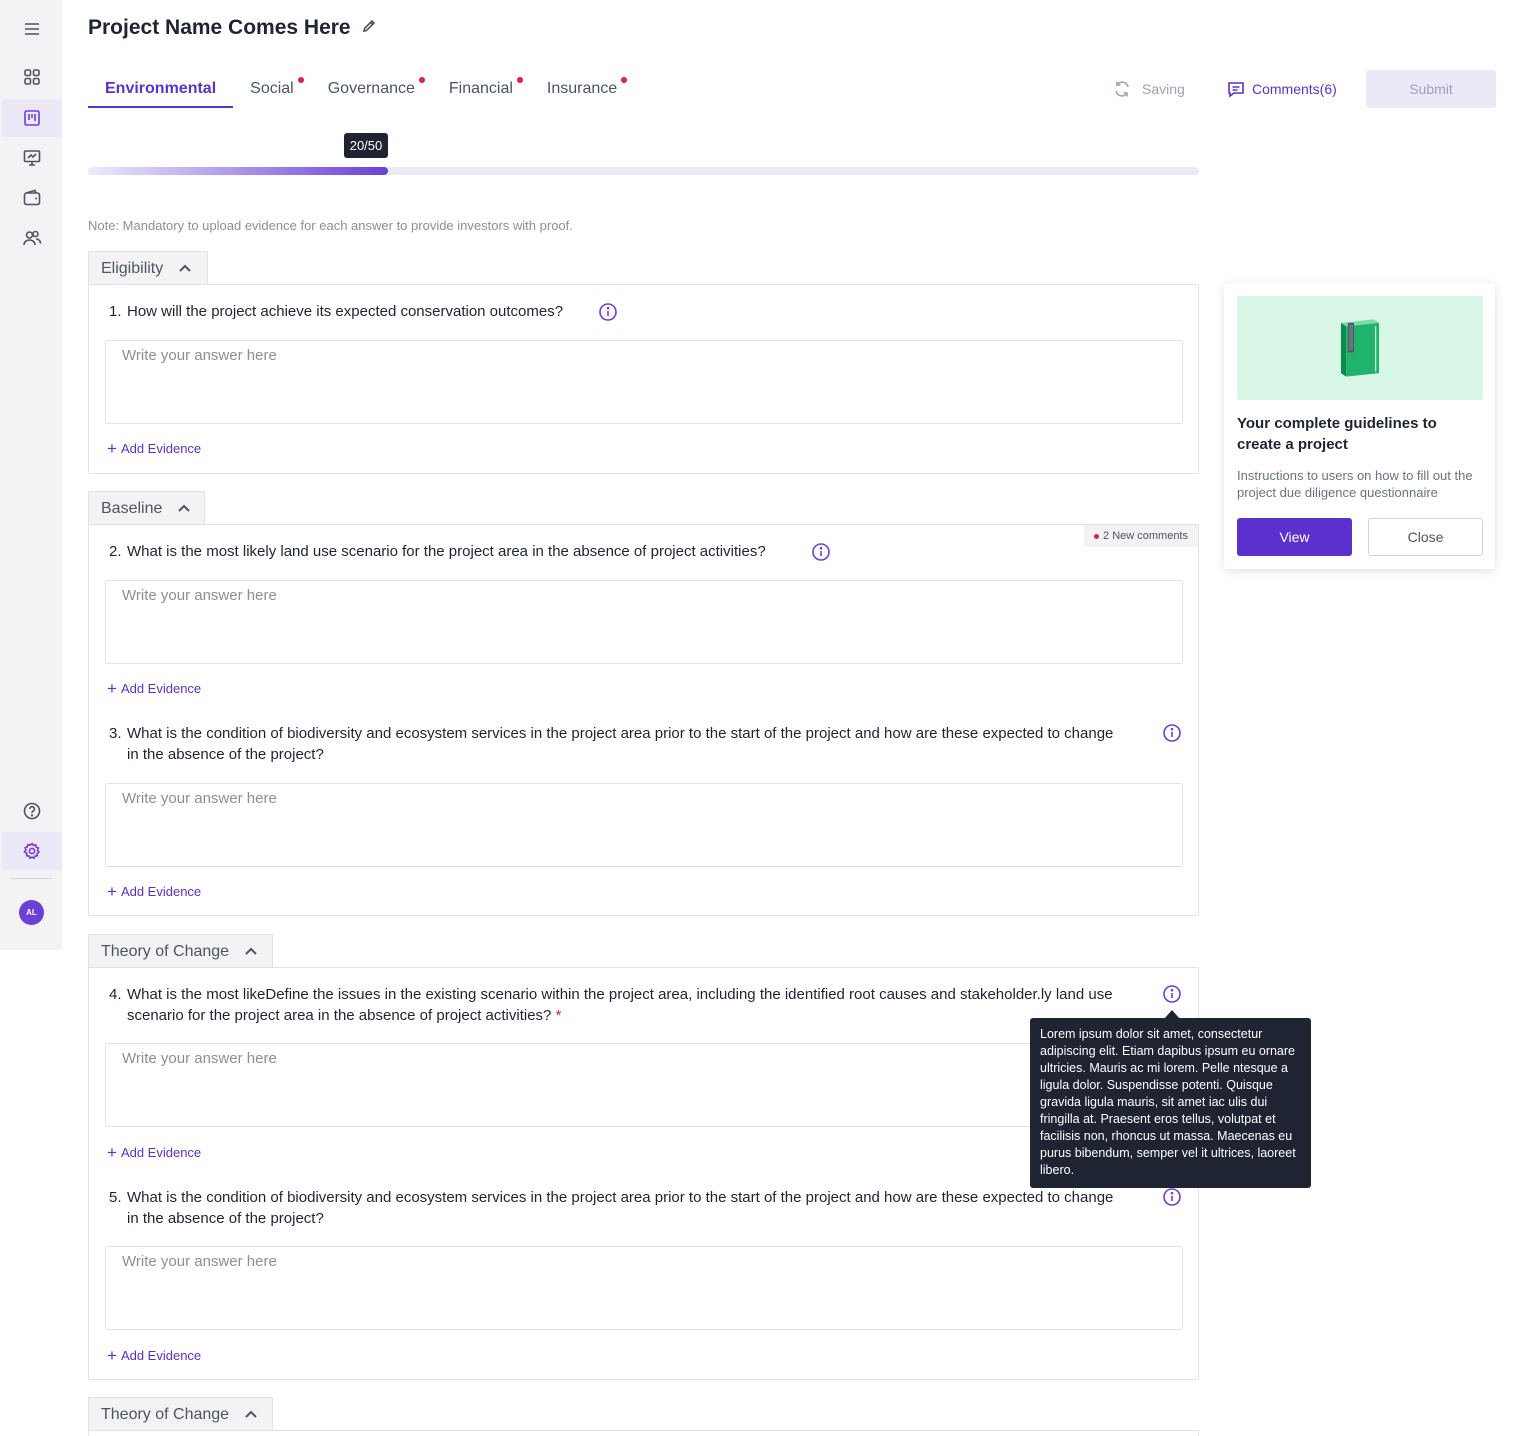  What do you see at coordinates (1236, 90) in the screenshot?
I see `comment-icon` at bounding box center [1236, 90].